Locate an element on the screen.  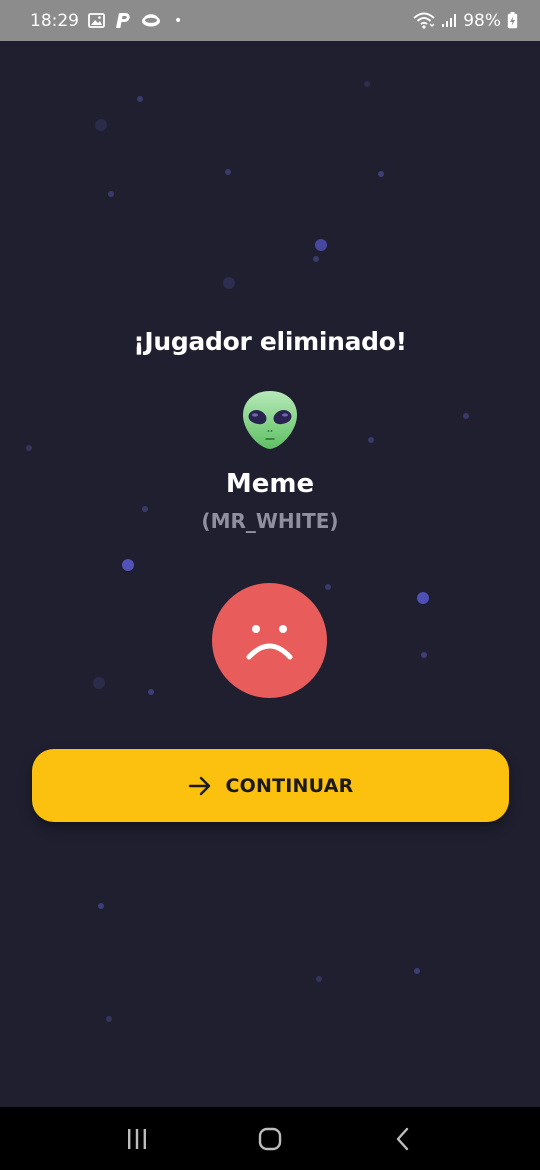
recent-apps-icon is located at coordinates (136, 1138).